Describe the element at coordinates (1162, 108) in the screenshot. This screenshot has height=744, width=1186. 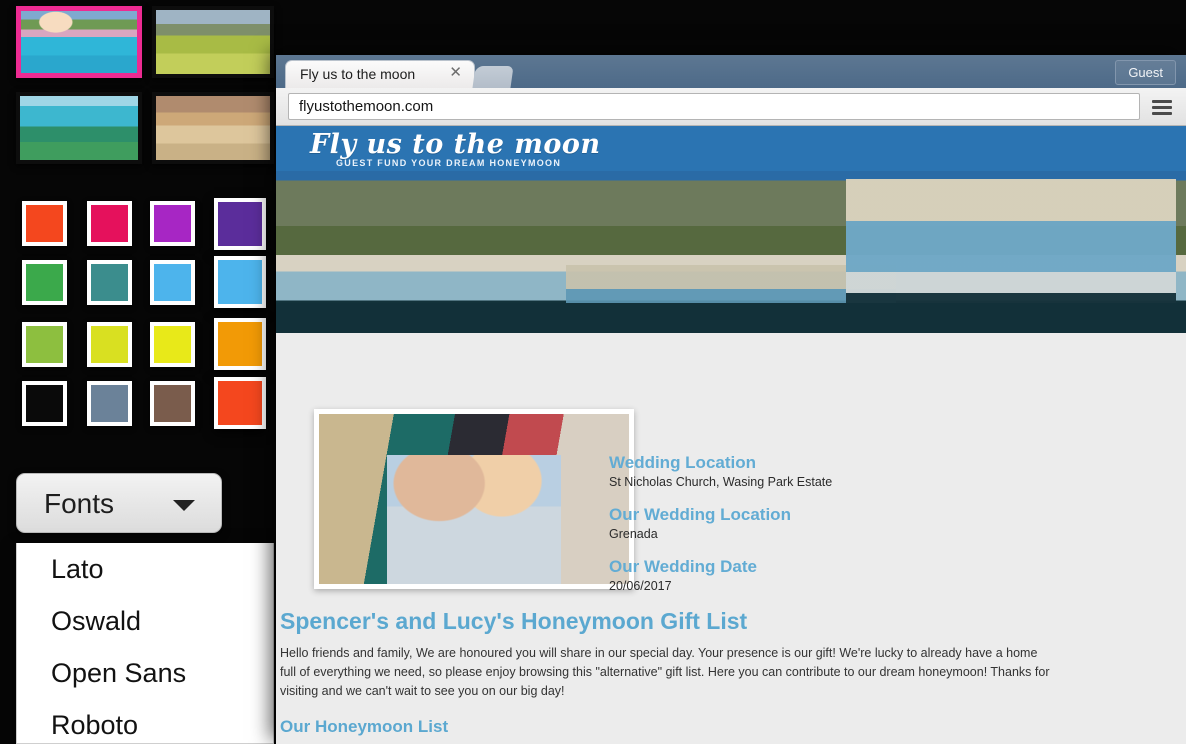
I see `hamburger-menu-icon` at that location.